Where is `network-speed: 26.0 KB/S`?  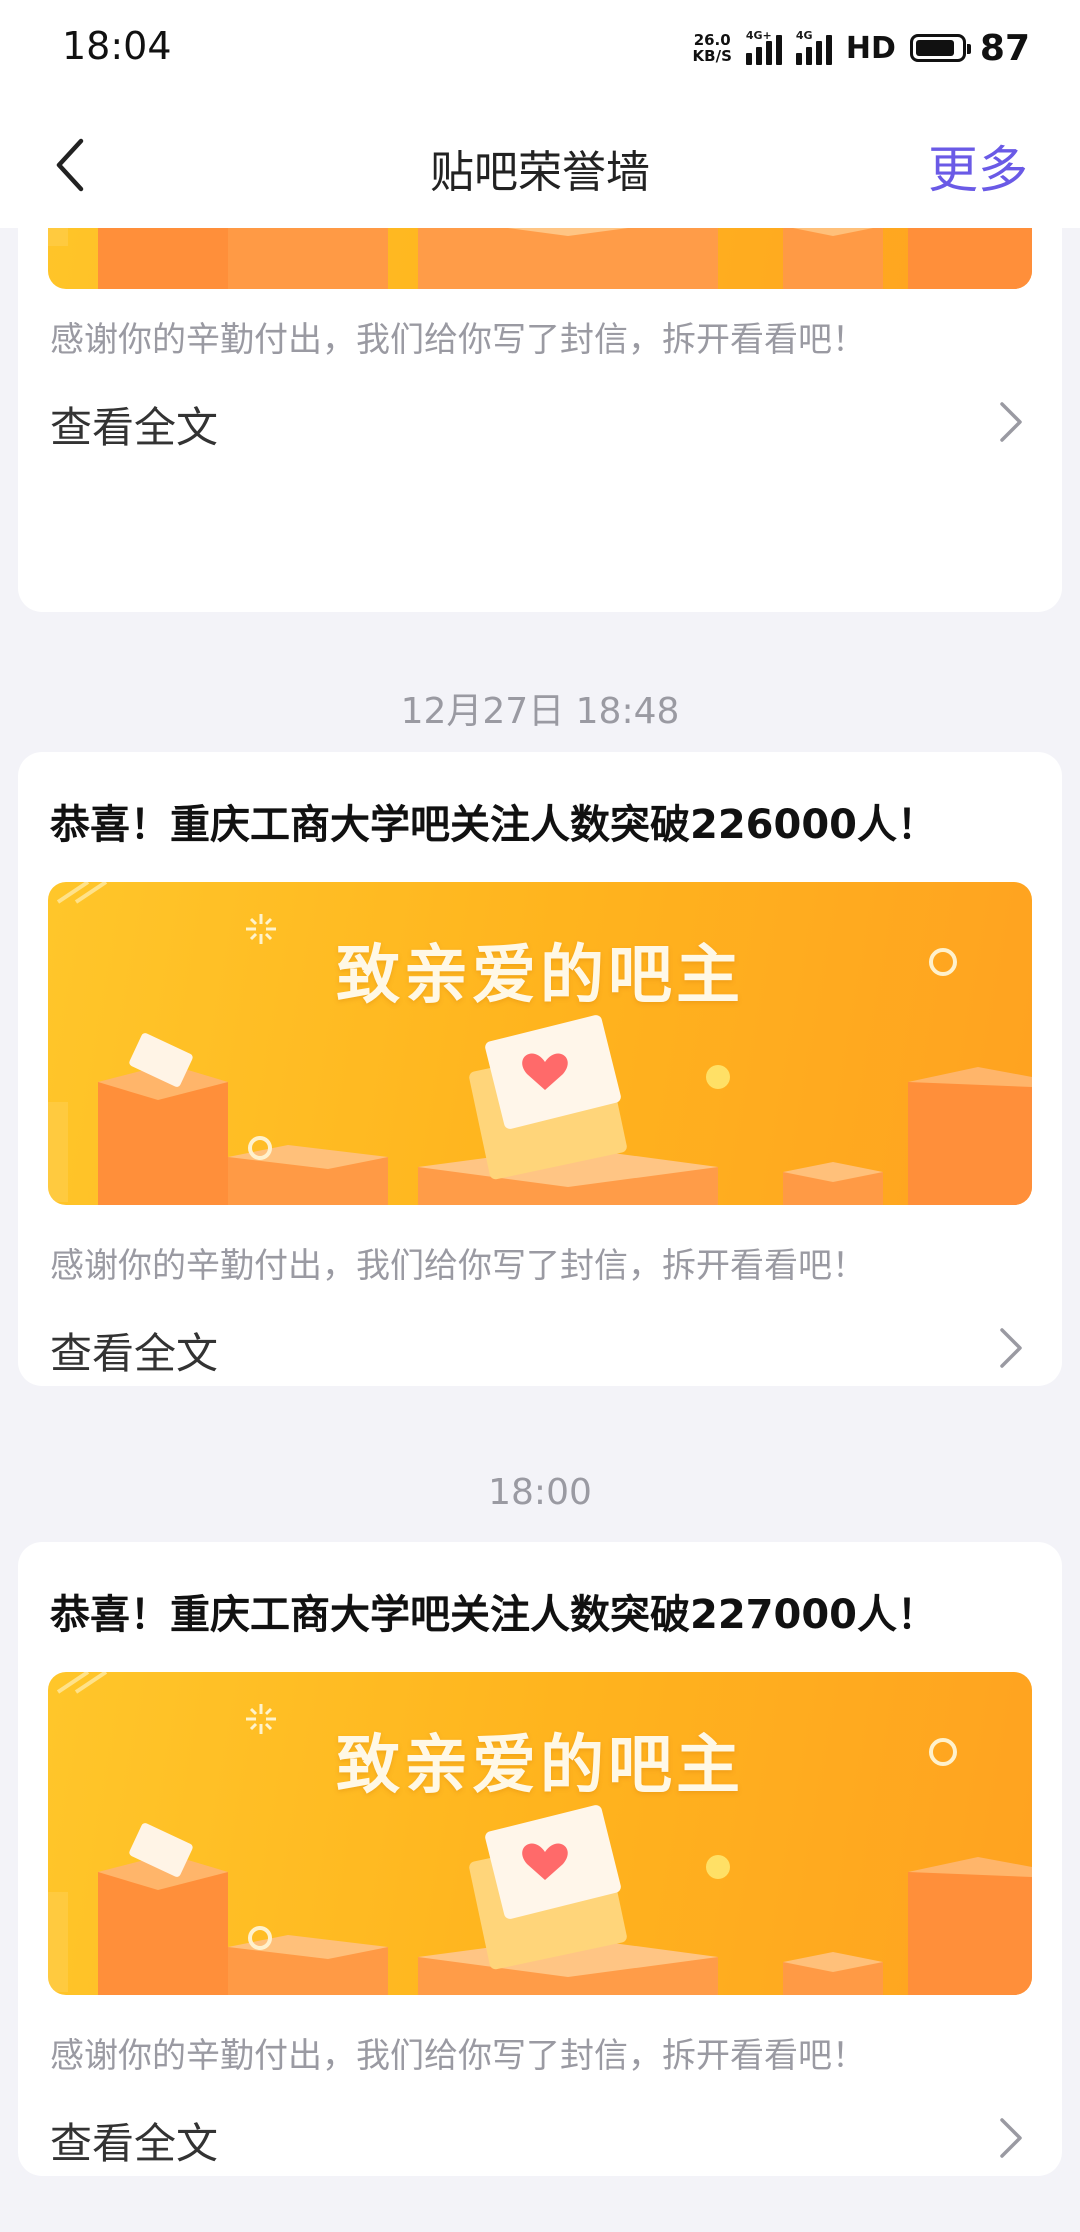
network-speed: 26.0 KB/S is located at coordinates (712, 48).